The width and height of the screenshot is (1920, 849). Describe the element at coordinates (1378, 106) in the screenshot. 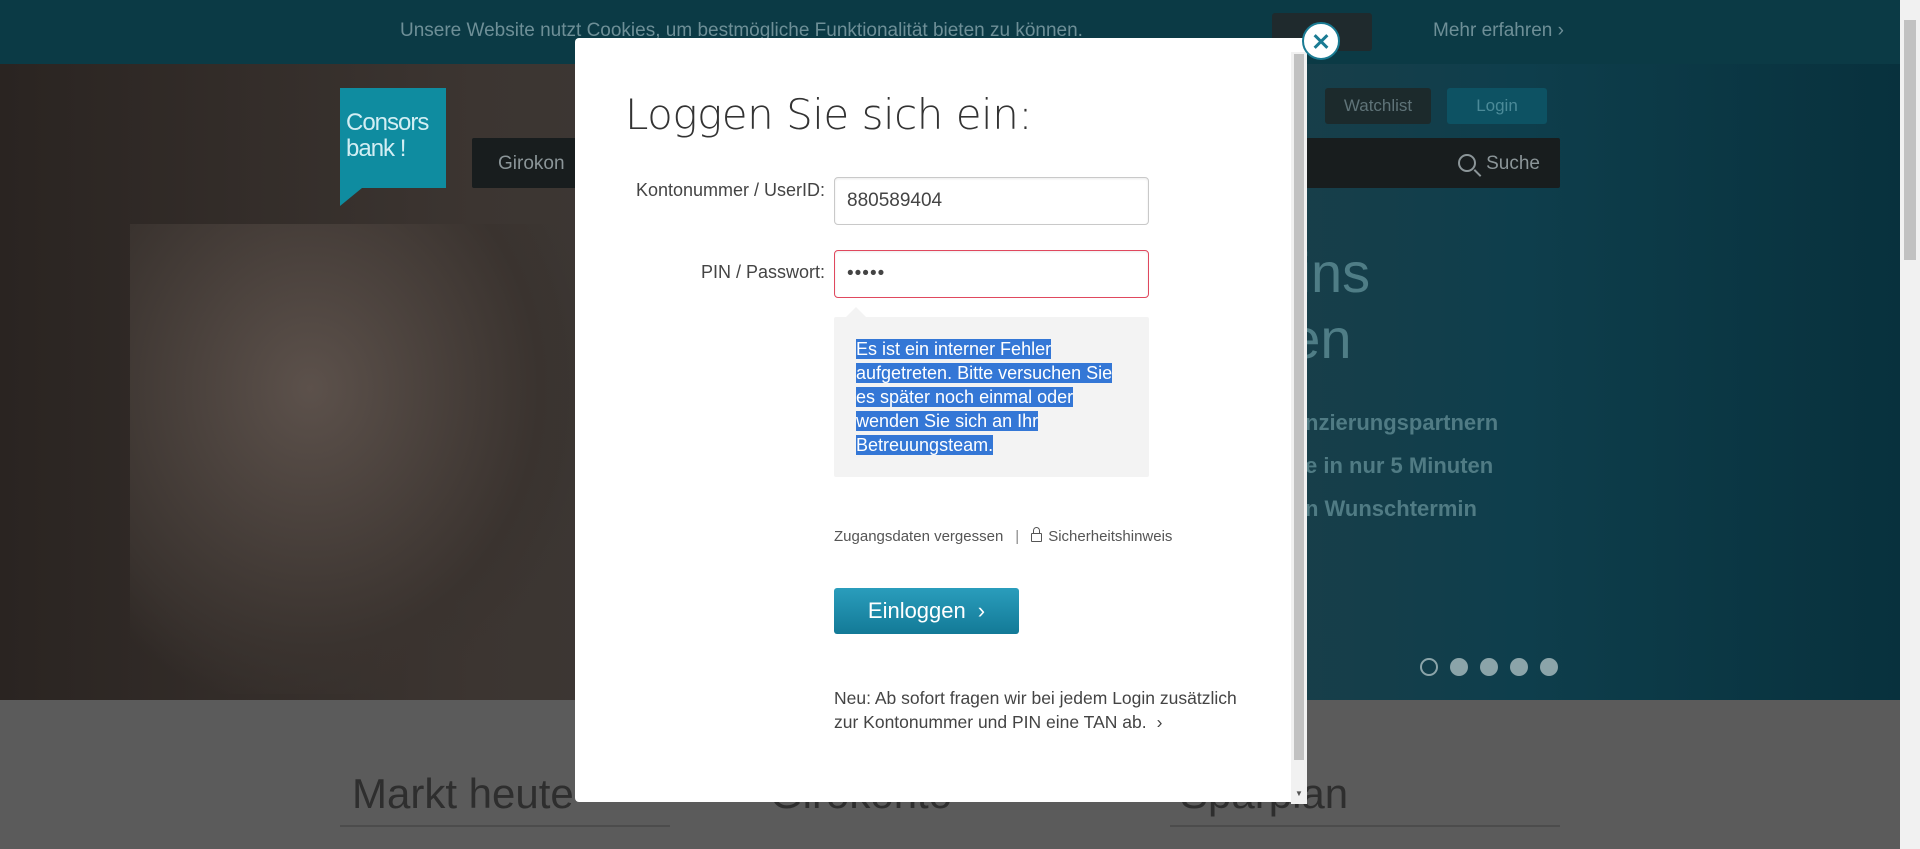

I see `watchlist-button: Watchlist` at that location.